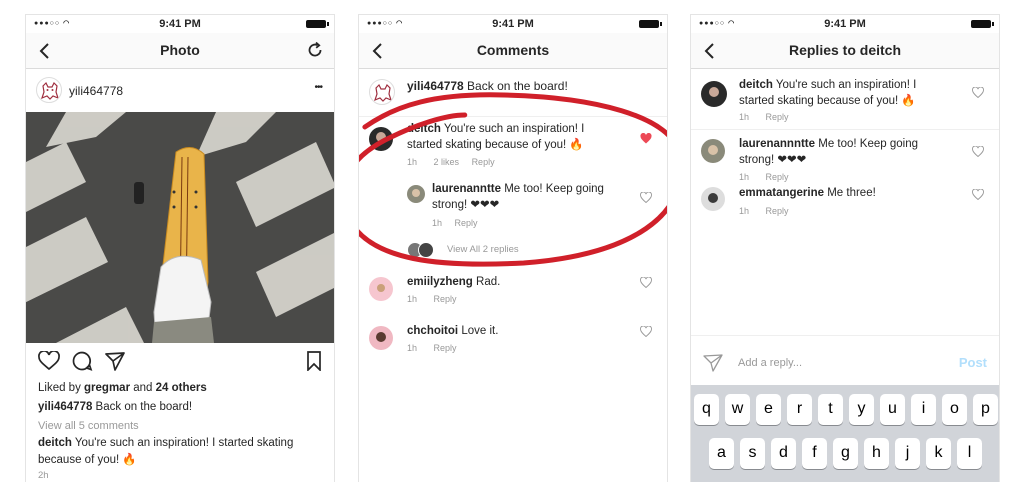 This screenshot has height=482, width=1024. I want to click on comment-likes: 2 likes, so click(447, 162).